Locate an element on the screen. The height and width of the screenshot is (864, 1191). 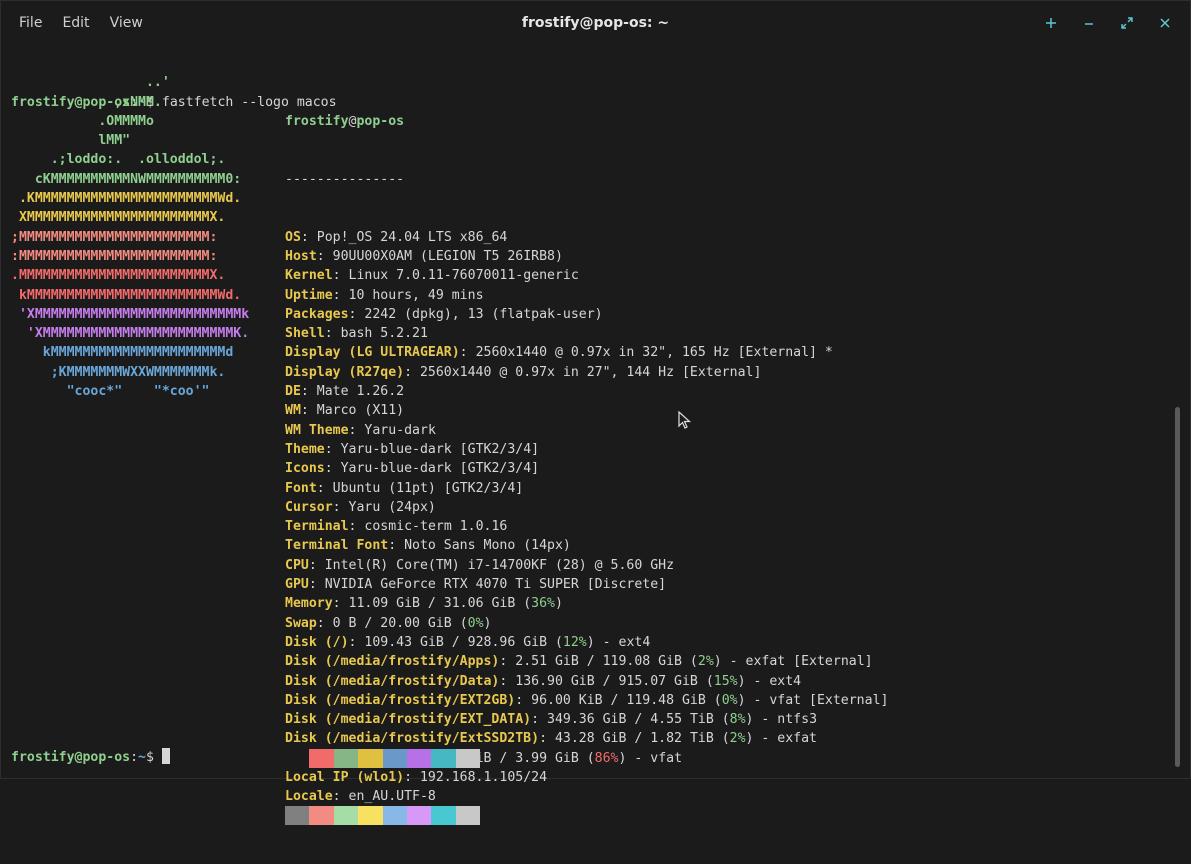
info-value: 2242 (dpkg), 13 (flatpak-user) is located at coordinates (483, 314).